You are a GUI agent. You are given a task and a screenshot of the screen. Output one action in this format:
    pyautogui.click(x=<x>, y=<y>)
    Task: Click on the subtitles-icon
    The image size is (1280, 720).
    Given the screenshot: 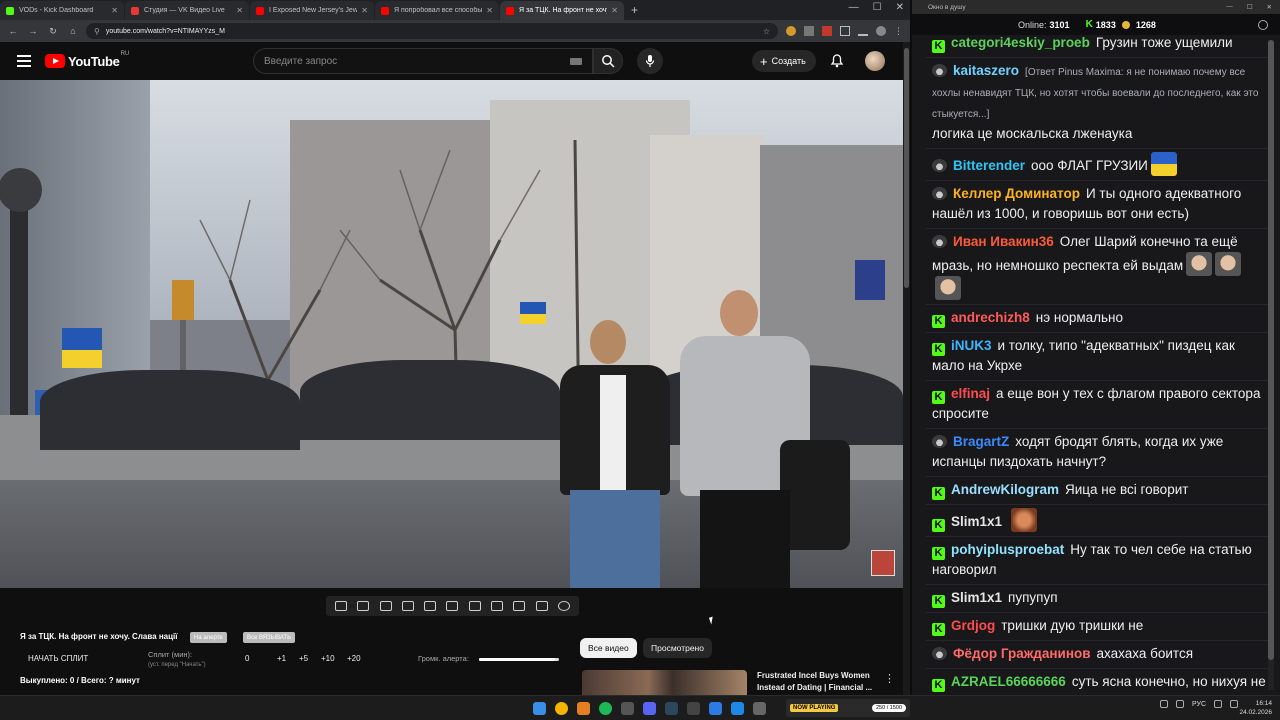 What is the action you would take?
    pyautogui.click(x=452, y=606)
    